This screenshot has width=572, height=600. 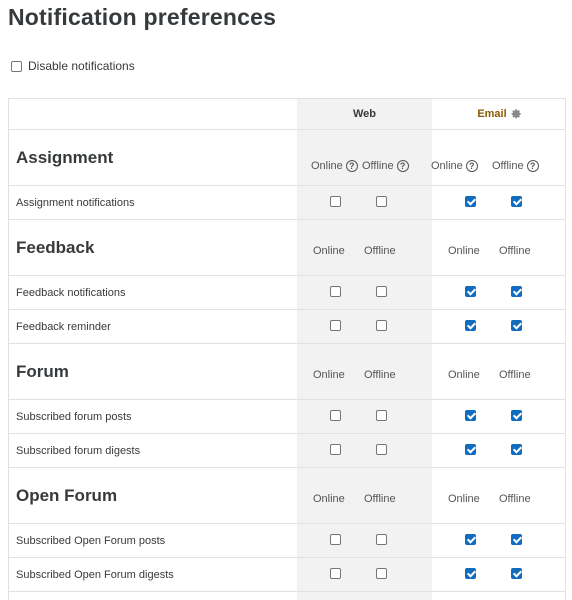 What do you see at coordinates (95, 575) in the screenshot?
I see `notification-label: Subscribed Open Forum digests` at bounding box center [95, 575].